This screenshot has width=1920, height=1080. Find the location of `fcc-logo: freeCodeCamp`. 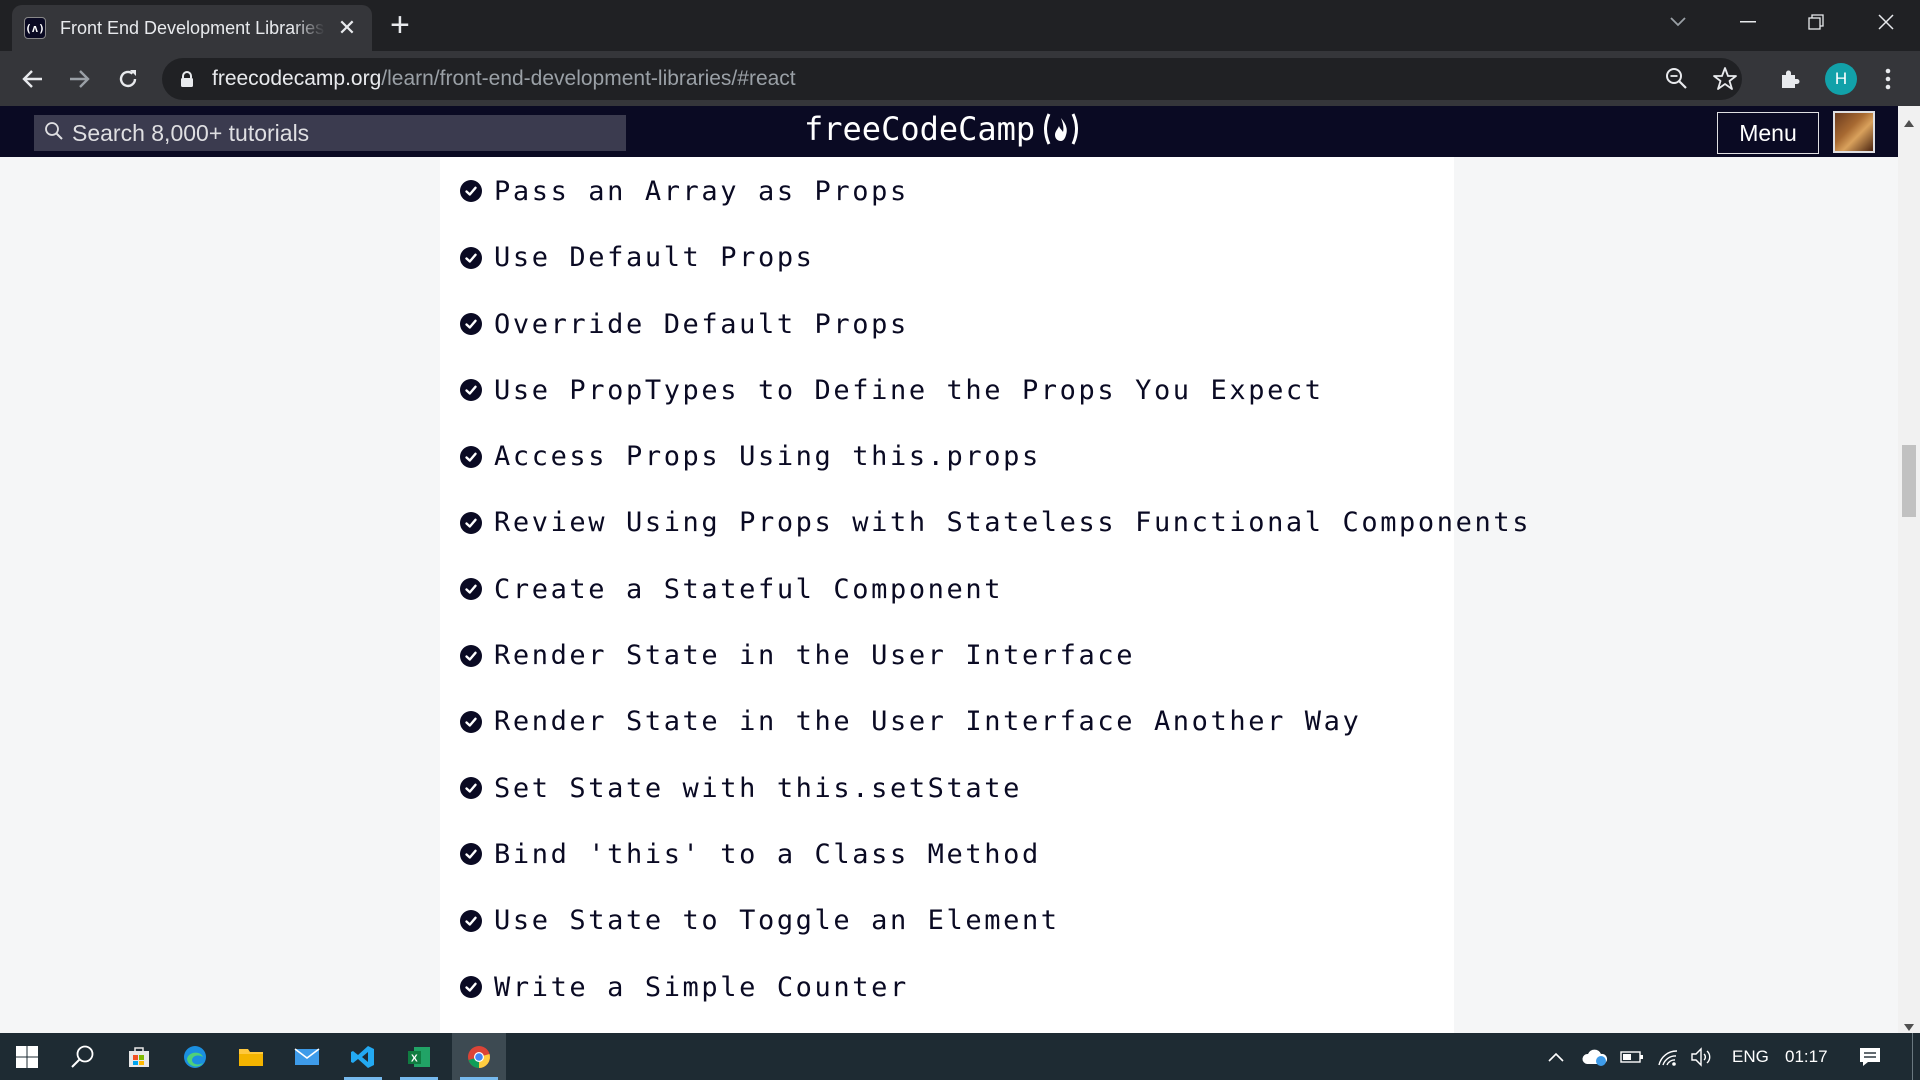

fcc-logo: freeCodeCamp is located at coordinates (943, 129).